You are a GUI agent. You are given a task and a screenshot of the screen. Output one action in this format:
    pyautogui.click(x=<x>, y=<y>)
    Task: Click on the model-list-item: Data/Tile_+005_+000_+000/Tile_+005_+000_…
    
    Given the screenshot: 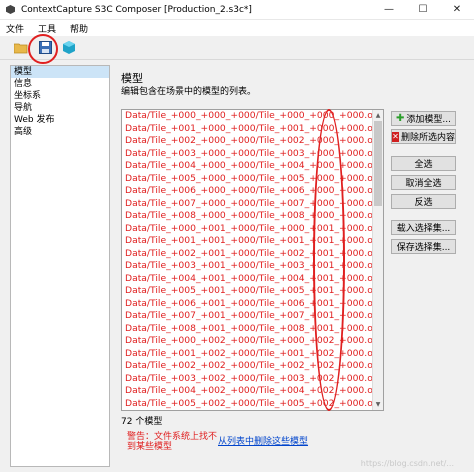 What is the action you would take?
    pyautogui.click(x=252, y=179)
    